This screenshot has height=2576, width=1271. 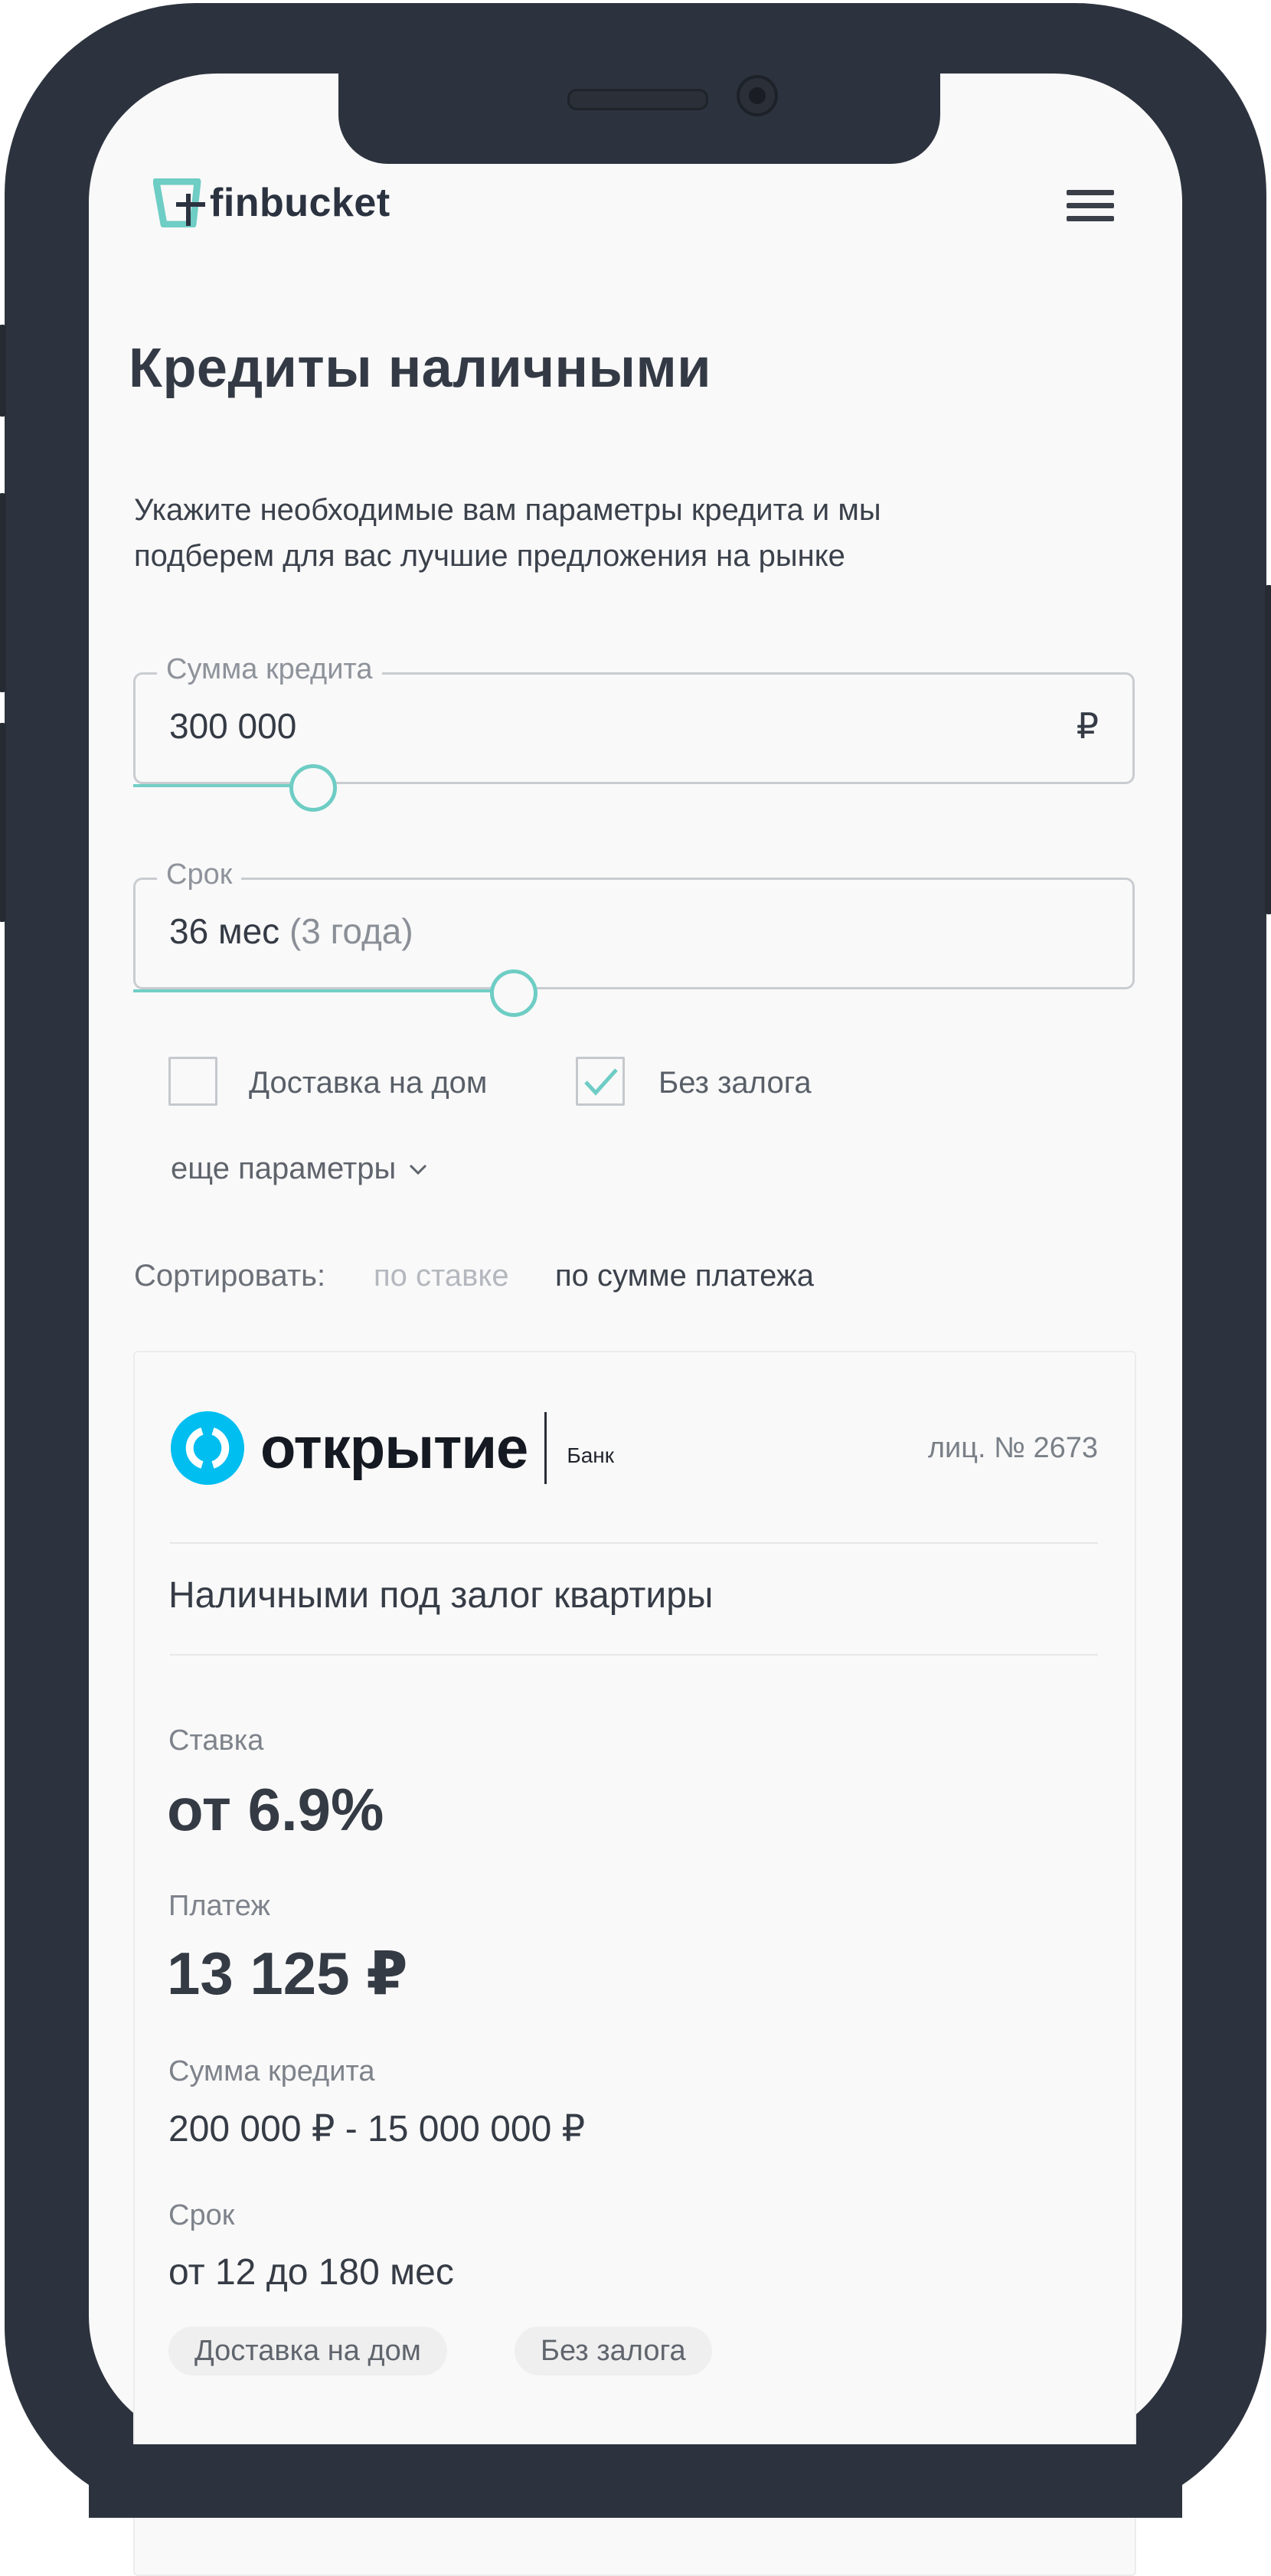 What do you see at coordinates (269, 669) in the screenshot?
I see `loan-amount-label: Сумма кредита` at bounding box center [269, 669].